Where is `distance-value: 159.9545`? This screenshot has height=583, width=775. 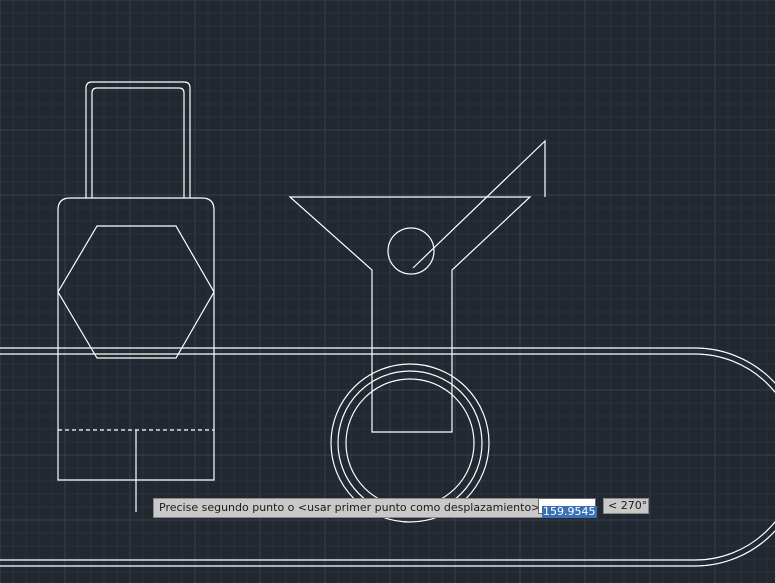
distance-value: 159.9545 is located at coordinates (569, 512).